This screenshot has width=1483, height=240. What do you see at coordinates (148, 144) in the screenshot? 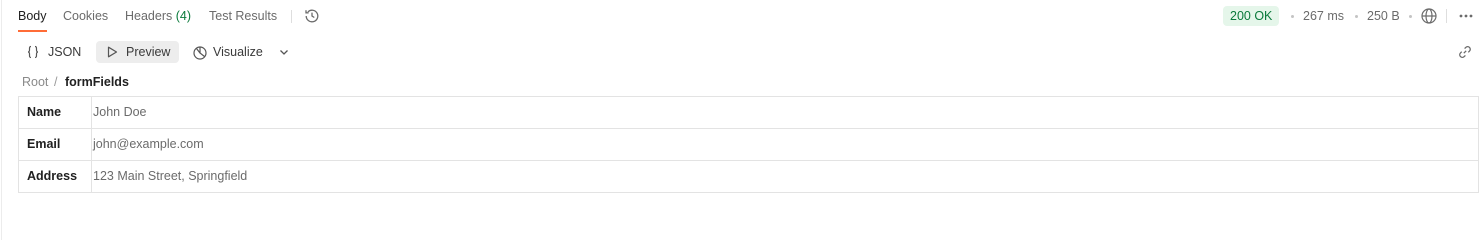
I see `table-value: john@example.com` at bounding box center [148, 144].